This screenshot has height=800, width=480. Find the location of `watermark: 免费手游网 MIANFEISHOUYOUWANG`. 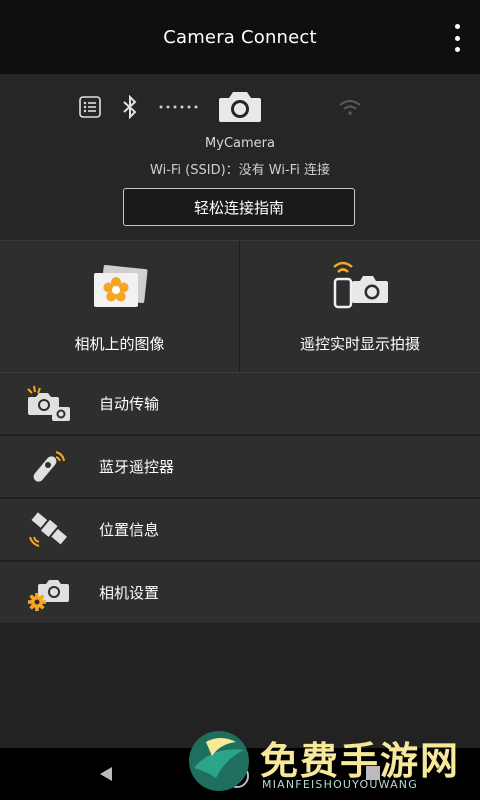

watermark: 免费手游网 MIANFEISHOUYOUWANG is located at coordinates (332, 763).